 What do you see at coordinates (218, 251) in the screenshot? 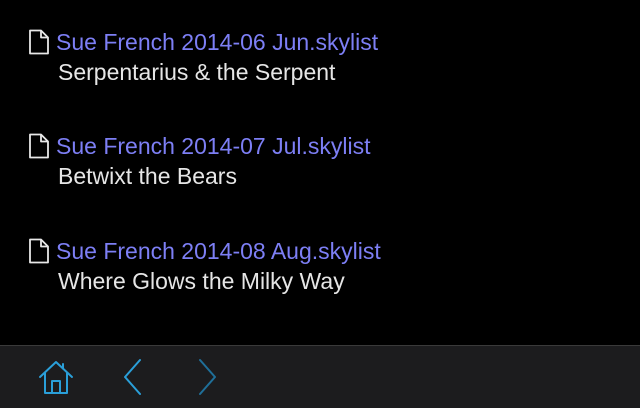
I see `skylist-file-name: Sue French 2014-08 Aug.skylist` at bounding box center [218, 251].